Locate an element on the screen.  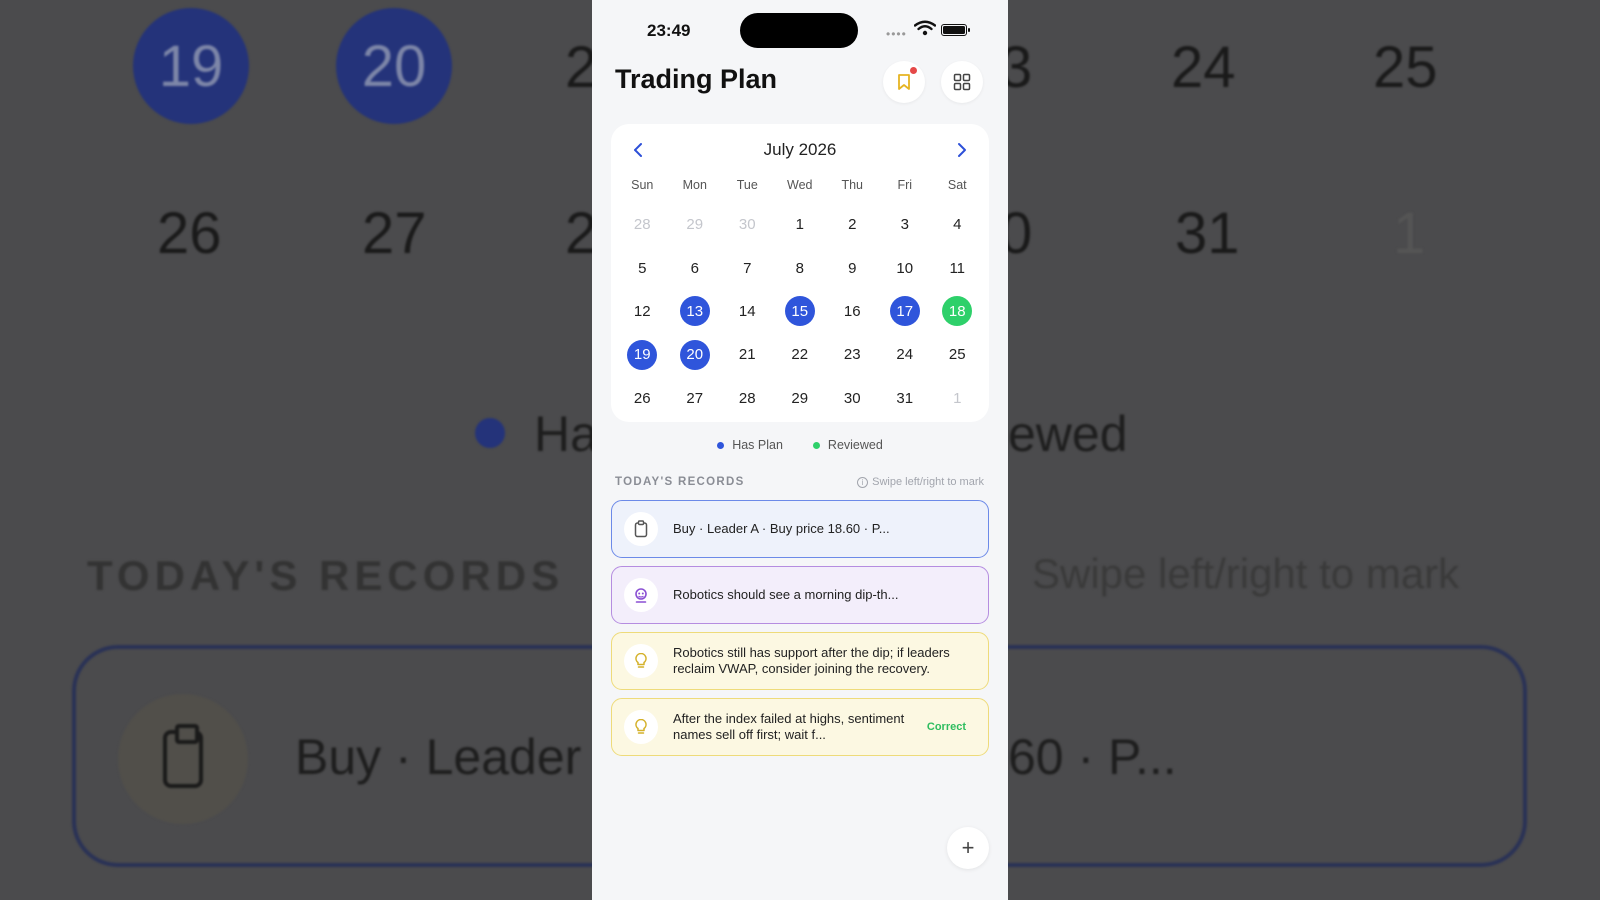
calendar-day: 26 is located at coordinates (642, 398).